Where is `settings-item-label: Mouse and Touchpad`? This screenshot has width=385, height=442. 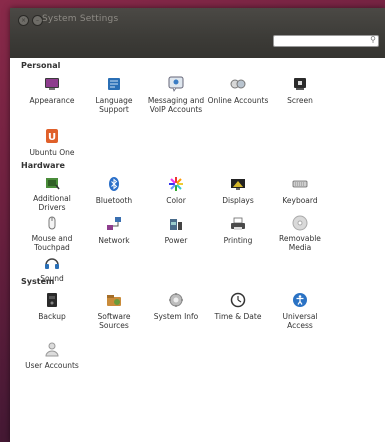
settings-item-label: Mouse and Touchpad is located at coordinates (52, 243).